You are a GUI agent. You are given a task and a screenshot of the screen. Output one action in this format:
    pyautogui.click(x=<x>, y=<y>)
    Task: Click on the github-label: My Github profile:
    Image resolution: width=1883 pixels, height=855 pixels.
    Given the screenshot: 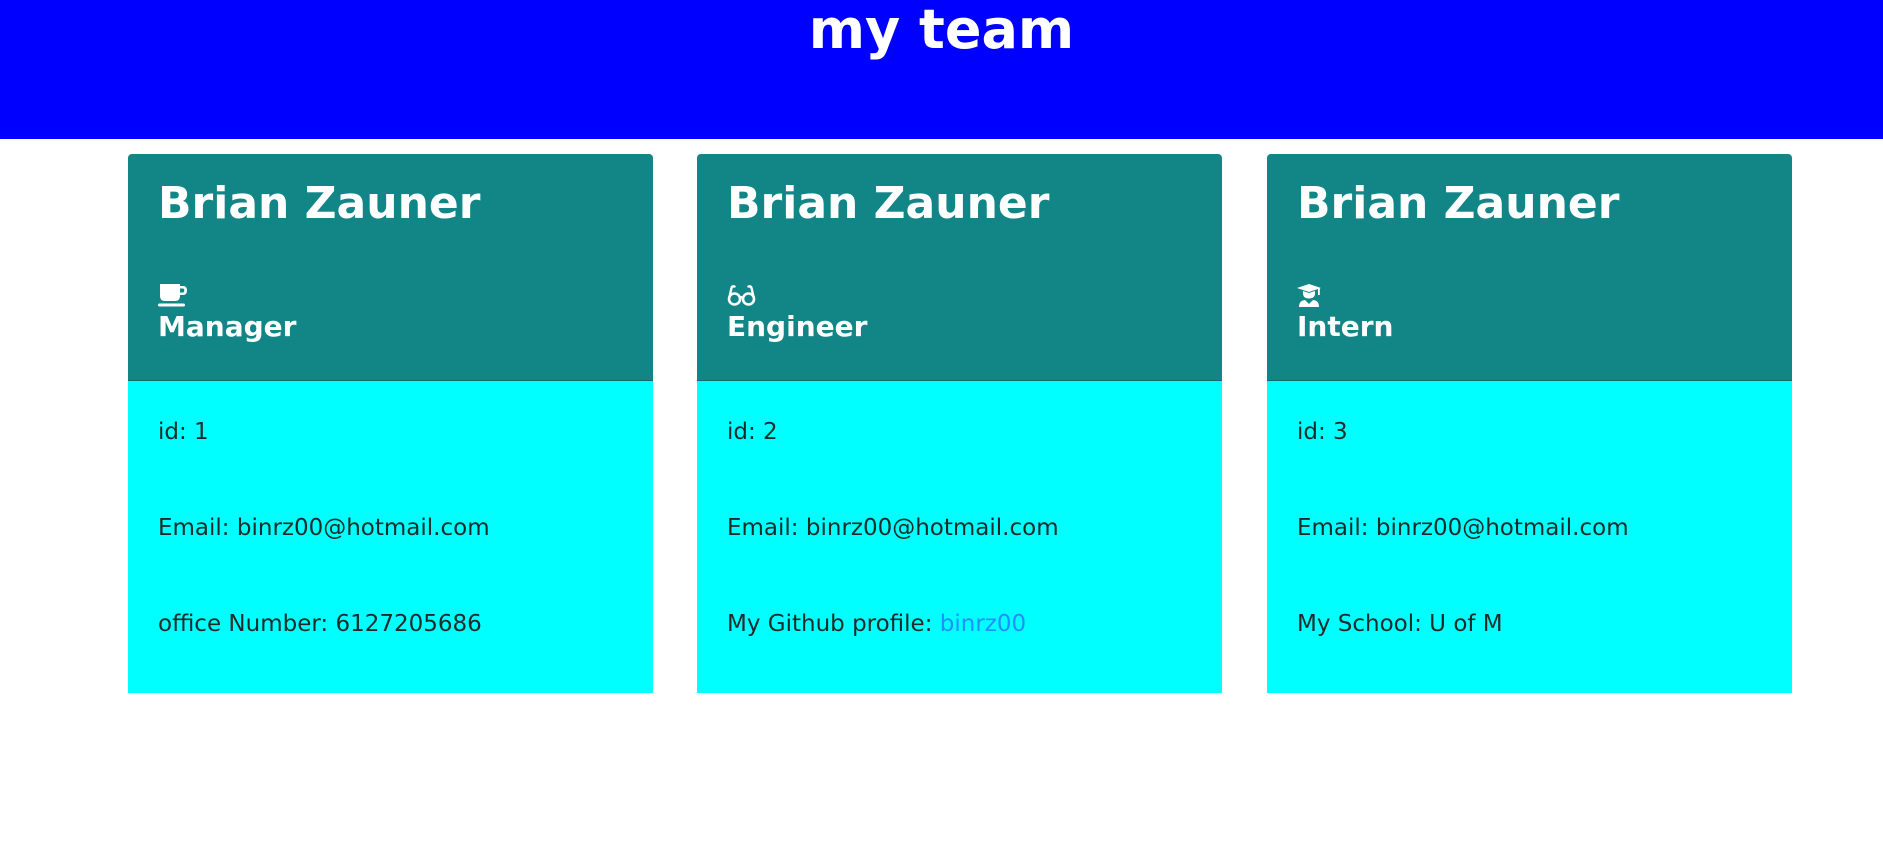 What is the action you would take?
    pyautogui.click(x=833, y=624)
    